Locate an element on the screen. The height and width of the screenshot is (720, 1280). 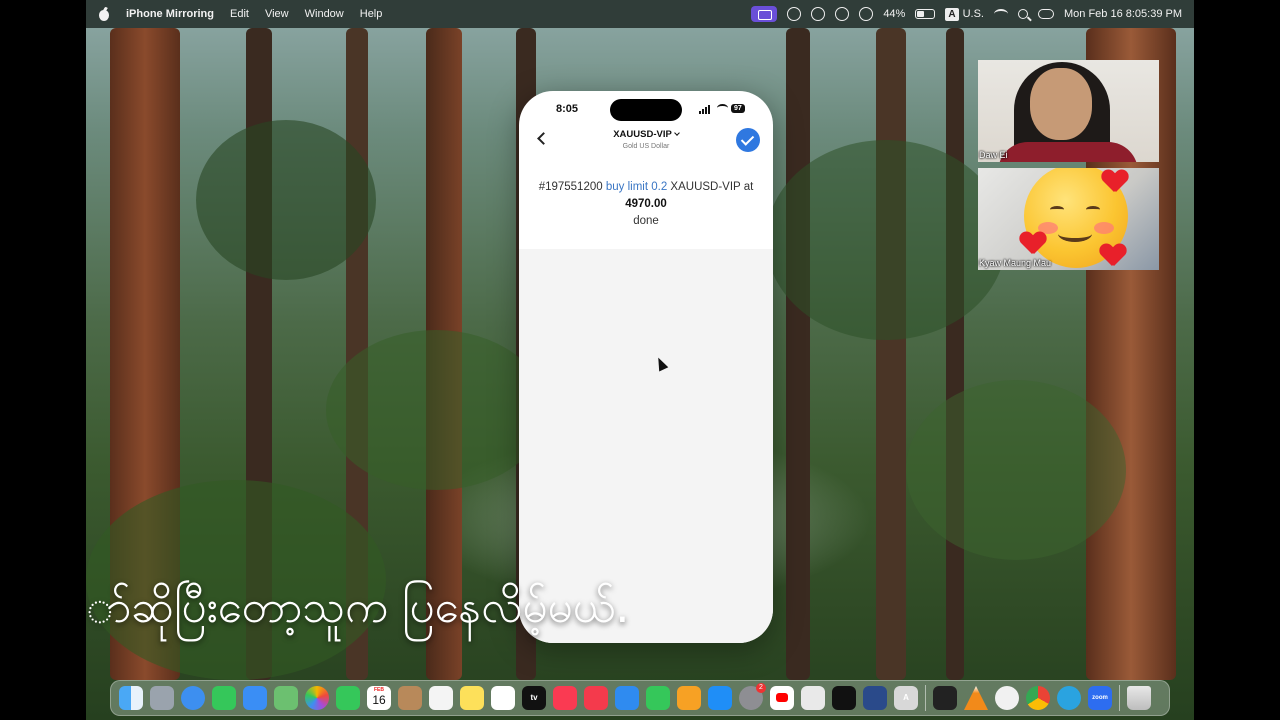
cellular-signal-icon is located at coordinates (704, 109).